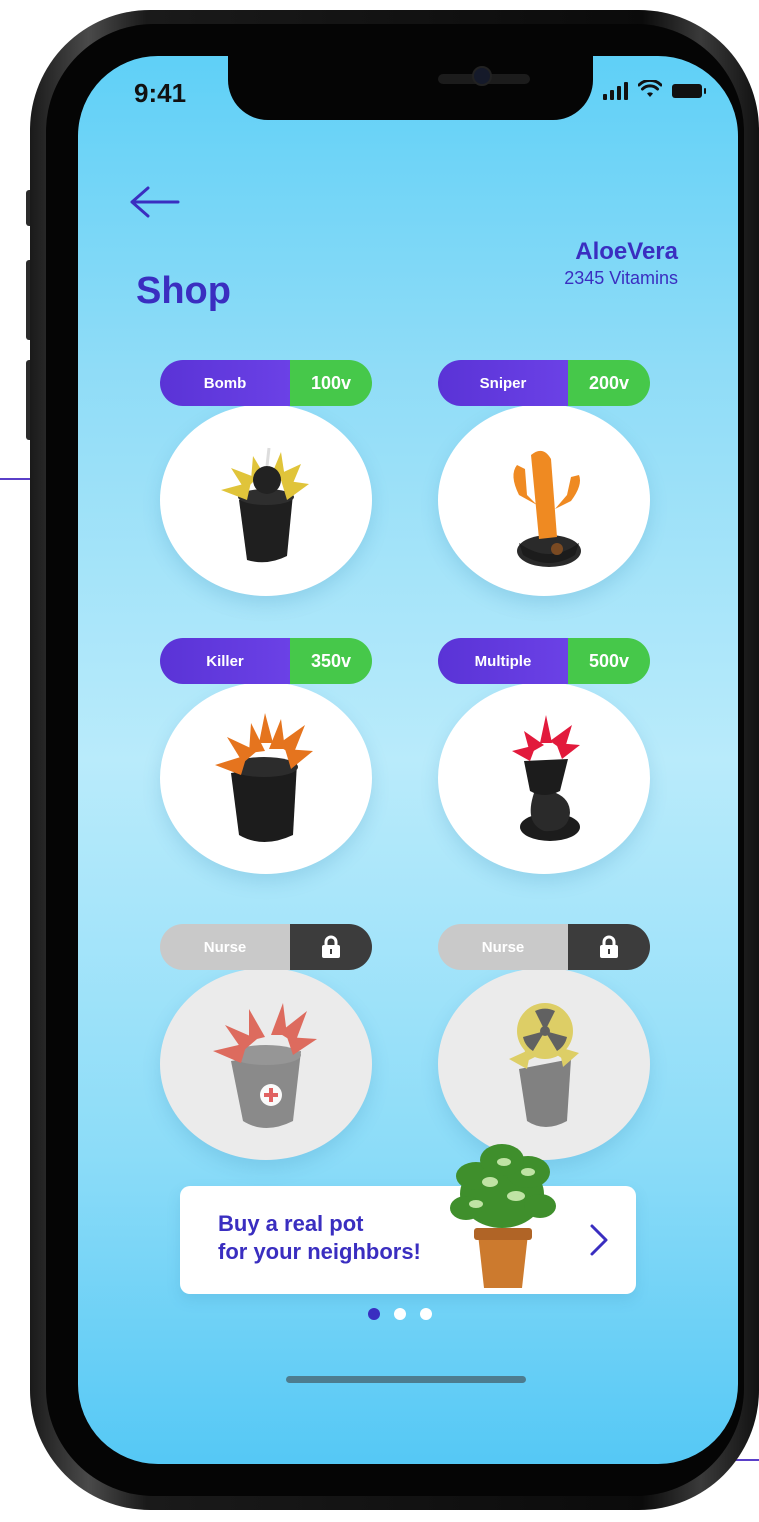  What do you see at coordinates (503, 1216) in the screenshot?
I see `real-pot-plant-image` at bounding box center [503, 1216].